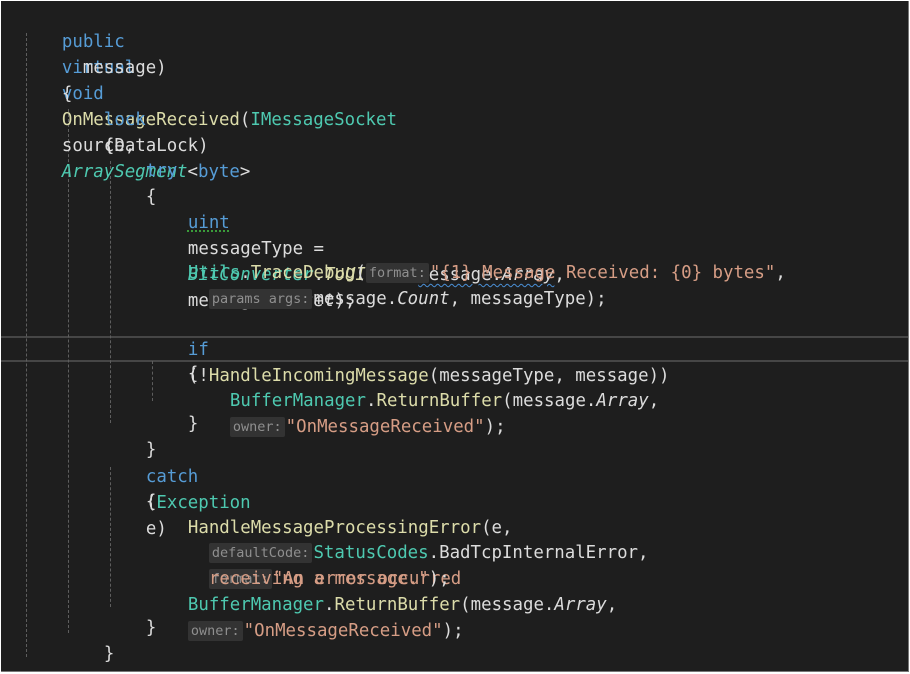 The height and width of the screenshot is (674, 910). What do you see at coordinates (260, 299) in the screenshot?
I see `inlay-hint-params-args: params args:` at bounding box center [260, 299].